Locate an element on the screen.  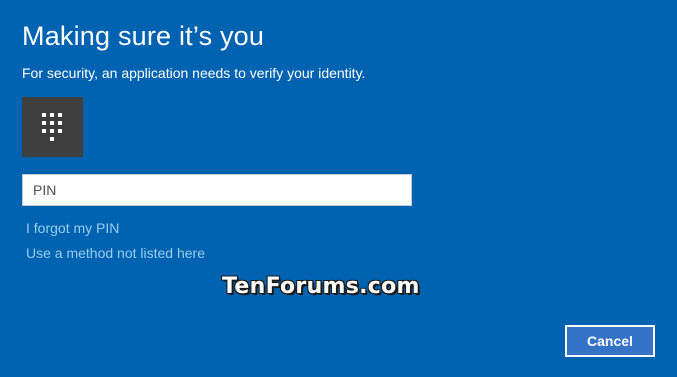
dialog-title: Making sure it’s you is located at coordinates (143, 36).